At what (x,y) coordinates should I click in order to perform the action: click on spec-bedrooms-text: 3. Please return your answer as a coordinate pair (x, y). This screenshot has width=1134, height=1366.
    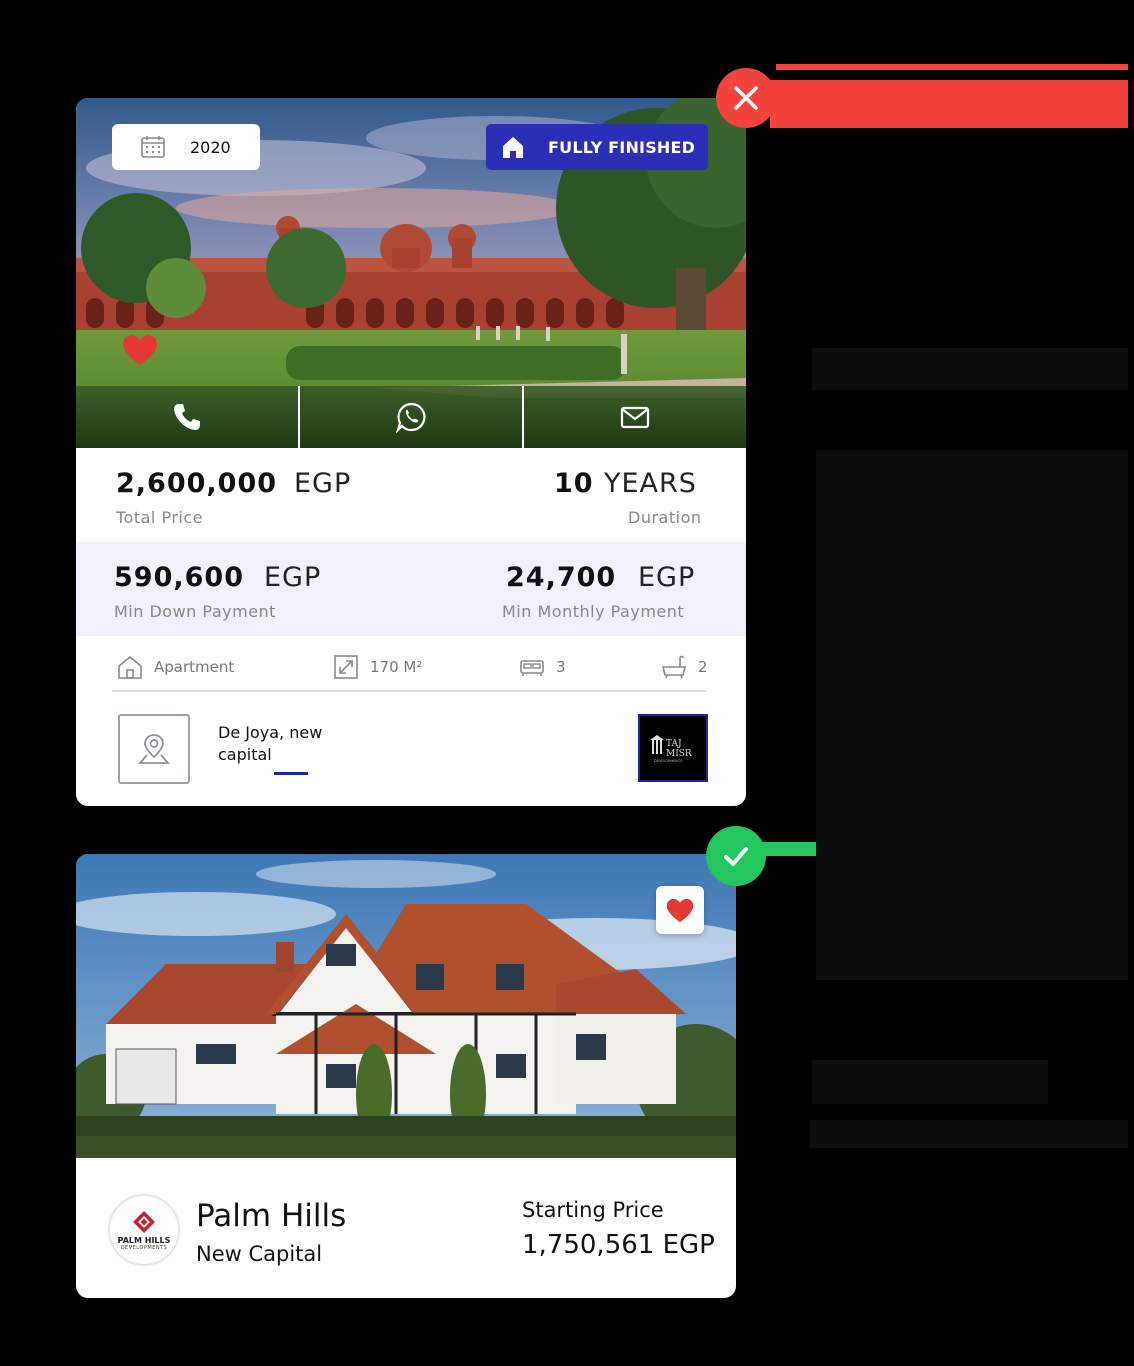
    Looking at the image, I should click on (561, 667).